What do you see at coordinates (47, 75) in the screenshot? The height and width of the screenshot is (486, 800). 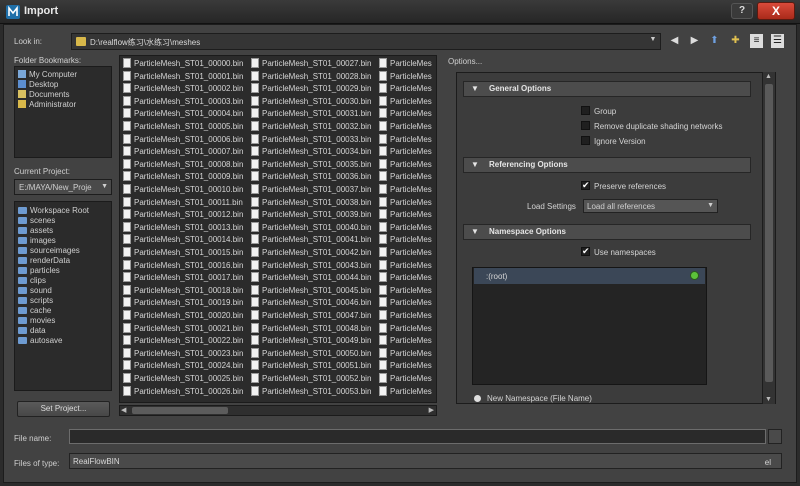 I see `bookmark-my-computer: My Computer` at bounding box center [47, 75].